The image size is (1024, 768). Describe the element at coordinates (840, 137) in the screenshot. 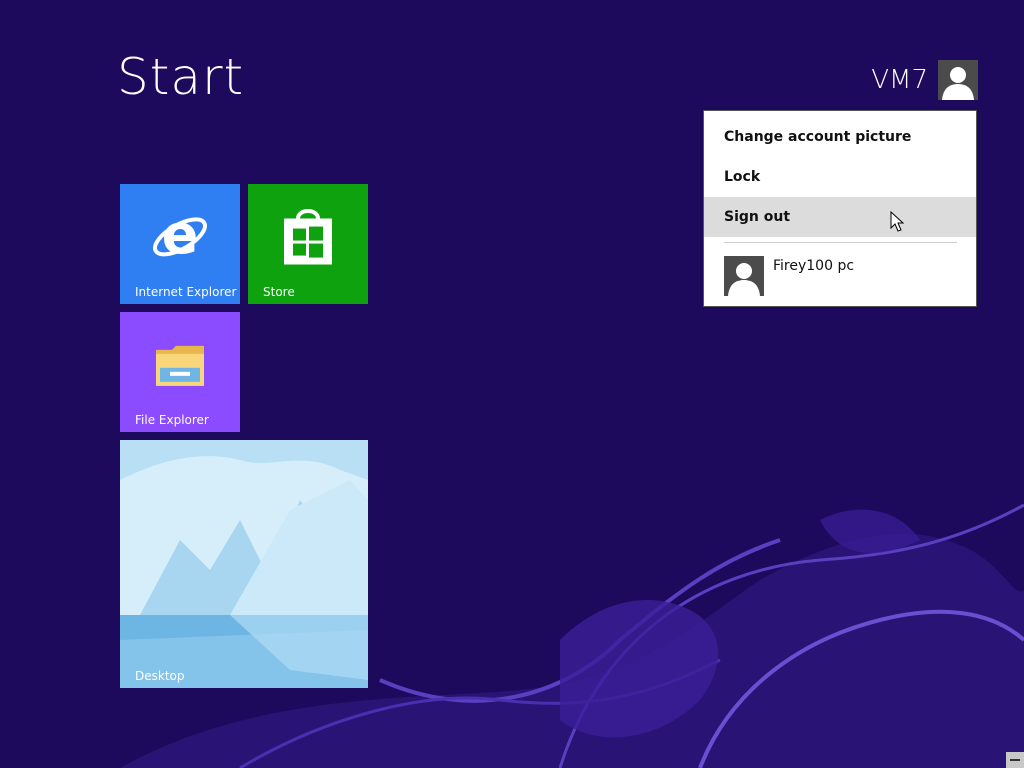

I see `menu-item-change-account-picture: Change account picture` at that location.